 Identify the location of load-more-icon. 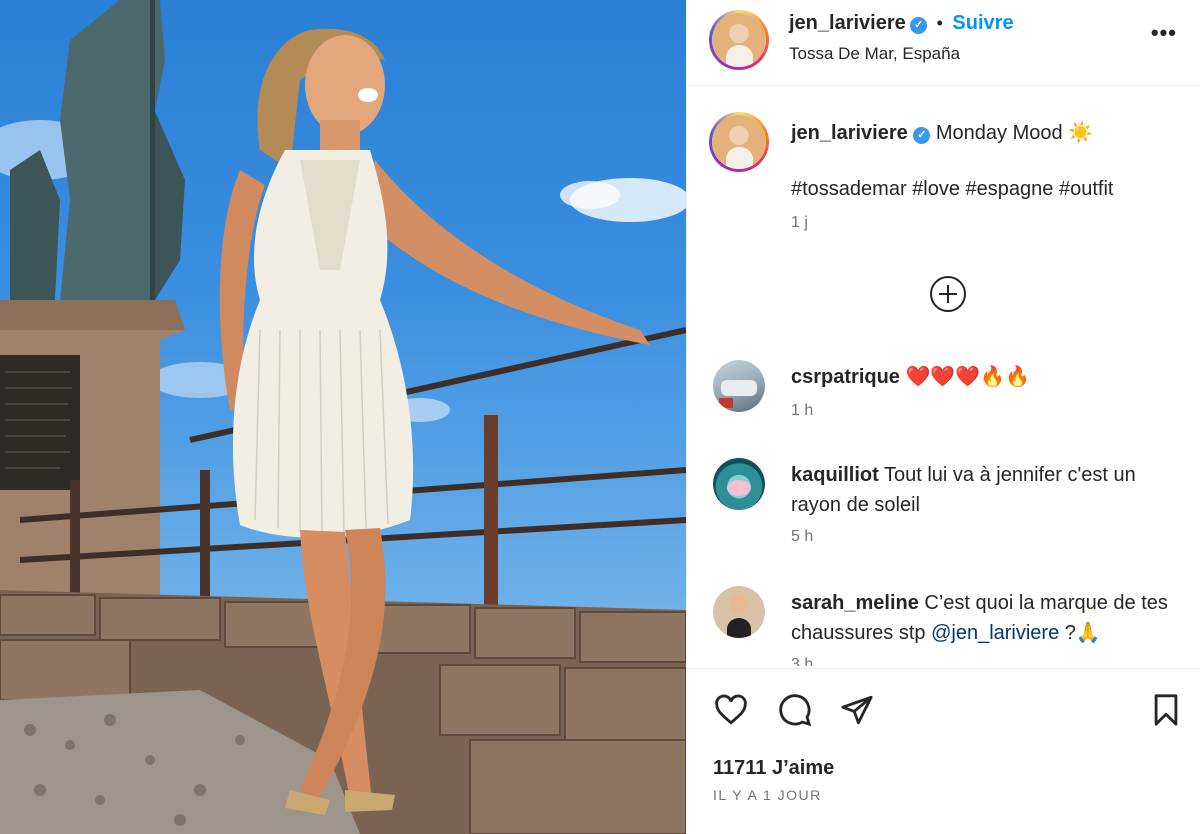
(948, 294).